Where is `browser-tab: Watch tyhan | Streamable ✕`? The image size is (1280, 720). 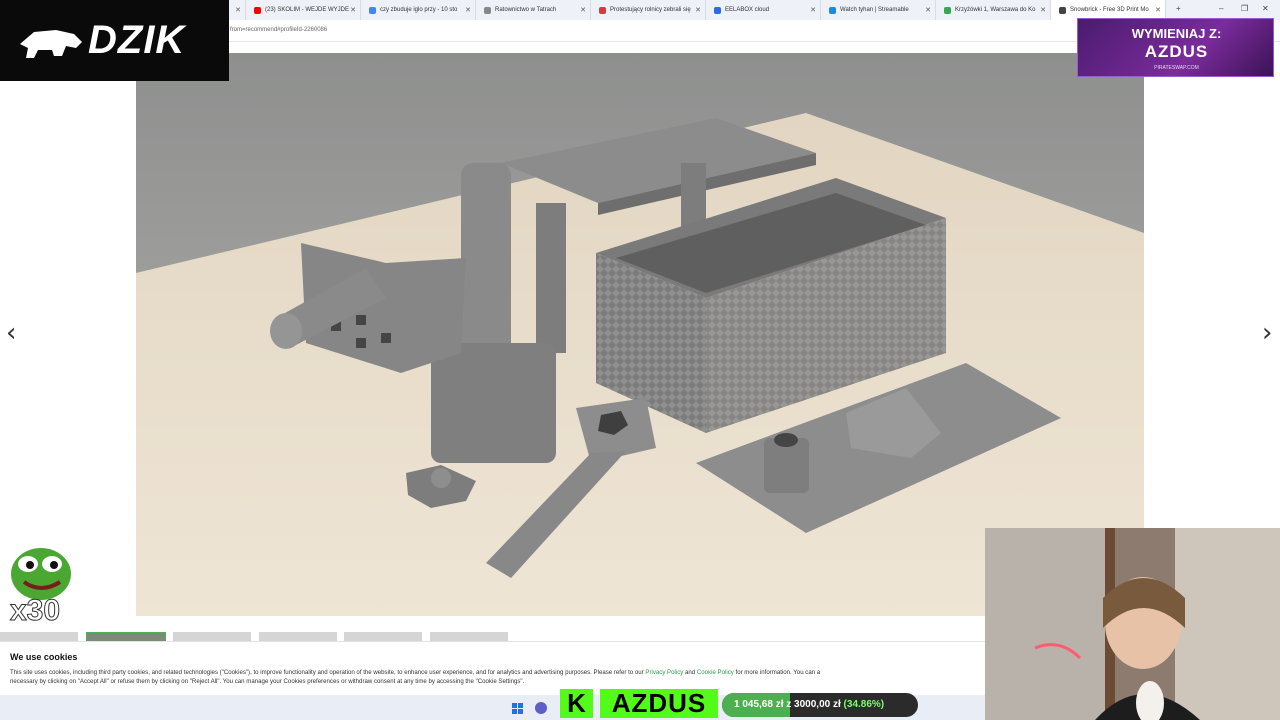 browser-tab: Watch tyhan | Streamable ✕ is located at coordinates (878, 10).